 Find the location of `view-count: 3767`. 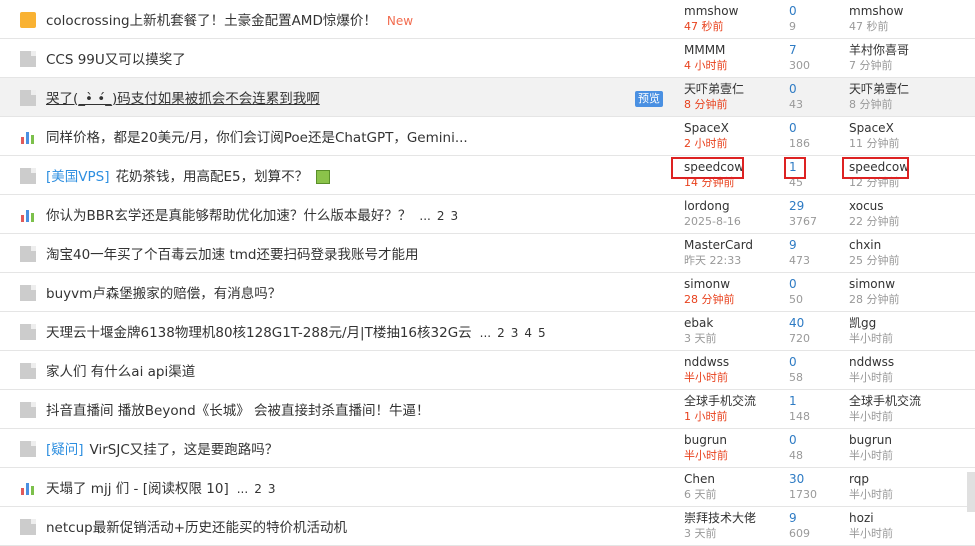

view-count: 3767 is located at coordinates (803, 221).